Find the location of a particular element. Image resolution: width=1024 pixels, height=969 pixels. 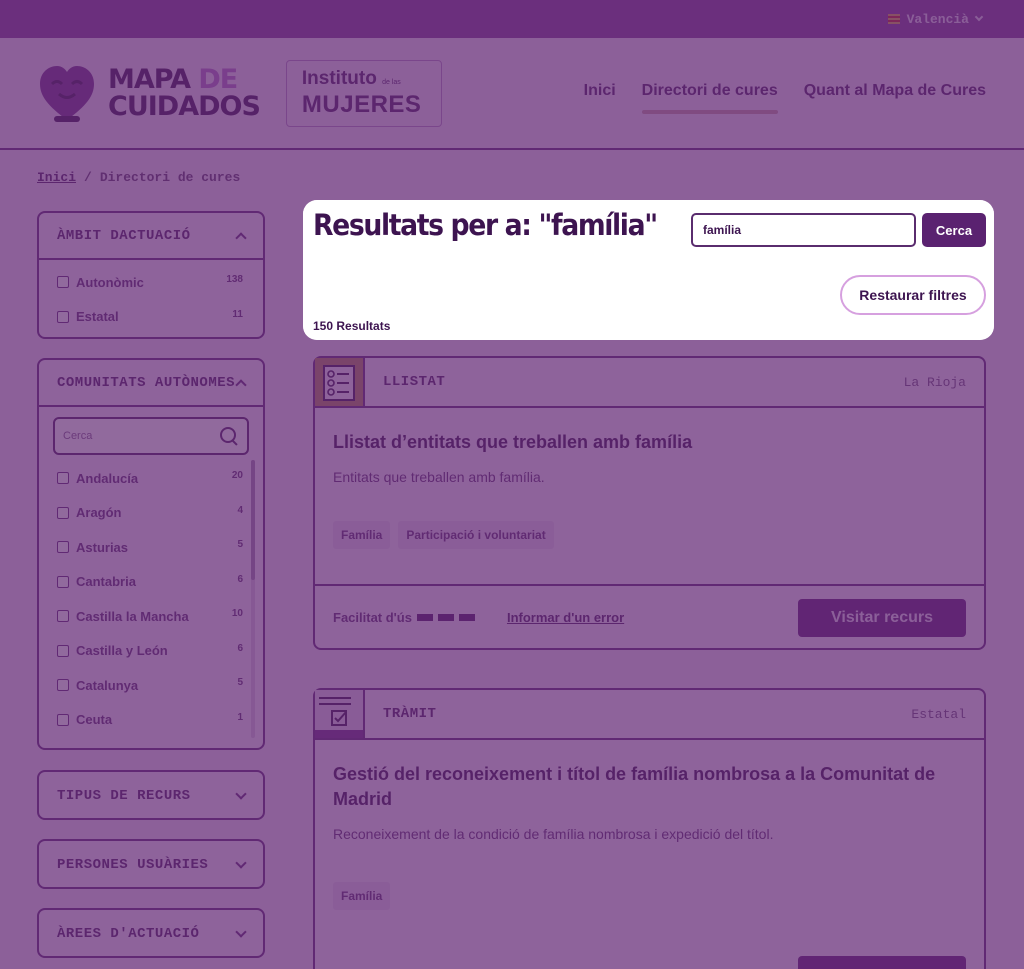

filter-ambit: ÀMBIT DACTUACIÓ Autonòmic 138 Estatal 11 is located at coordinates (151, 275).